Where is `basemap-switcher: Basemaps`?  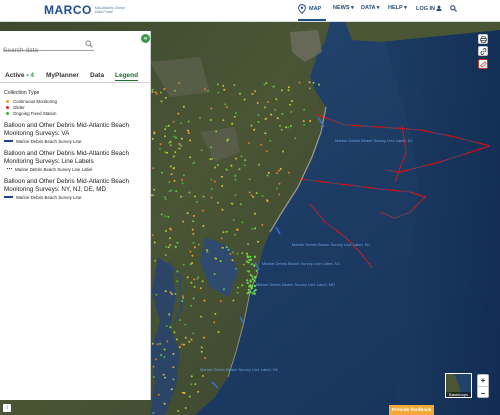
basemap-switcher: Basemaps is located at coordinates (458, 385).